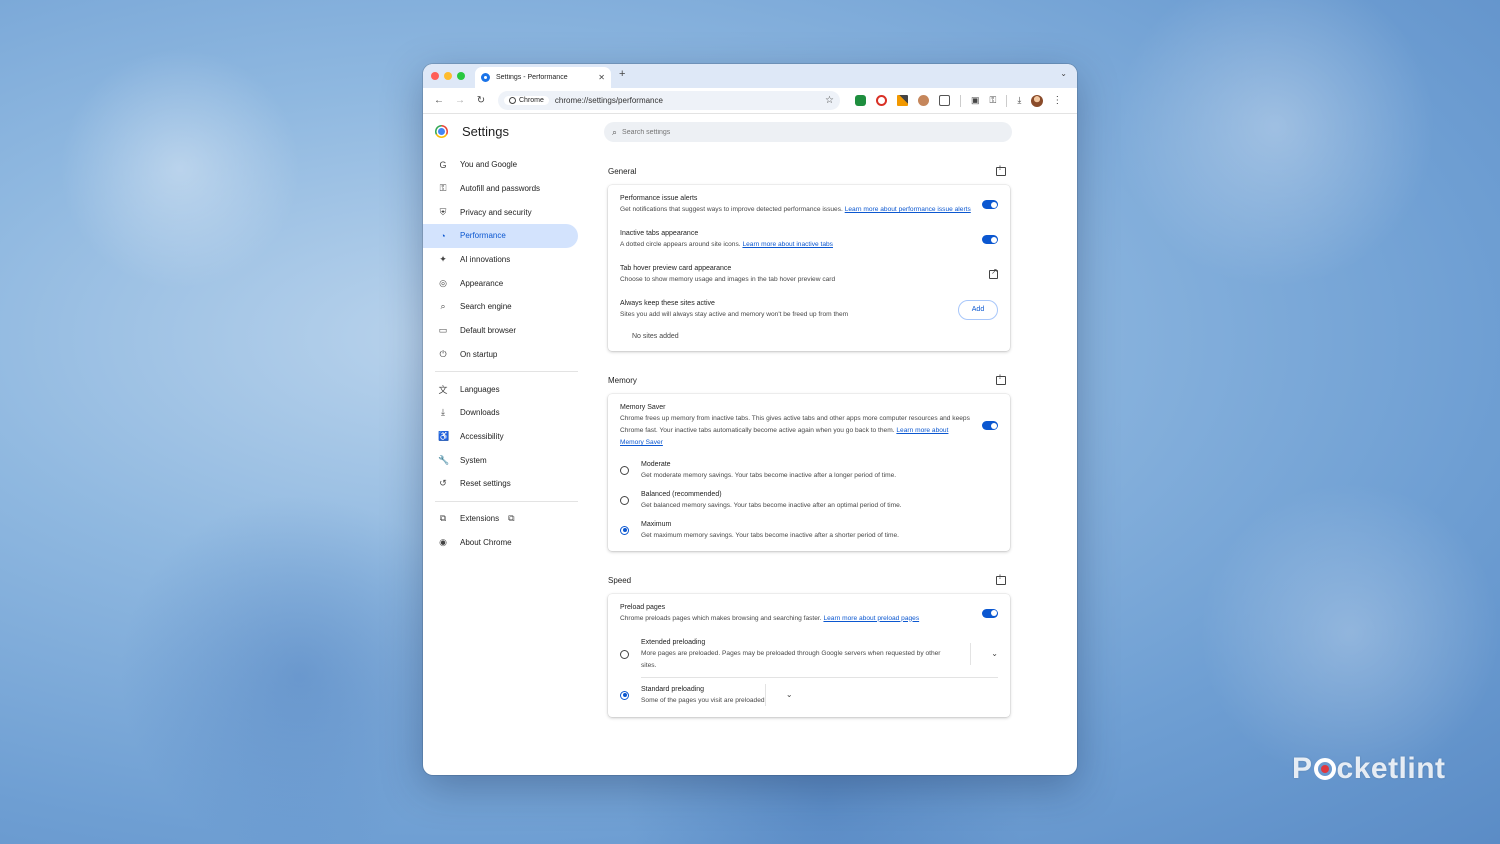 The width and height of the screenshot is (1500, 844). What do you see at coordinates (488, 331) in the screenshot?
I see `sidebar-item-label: Default browser` at bounding box center [488, 331].